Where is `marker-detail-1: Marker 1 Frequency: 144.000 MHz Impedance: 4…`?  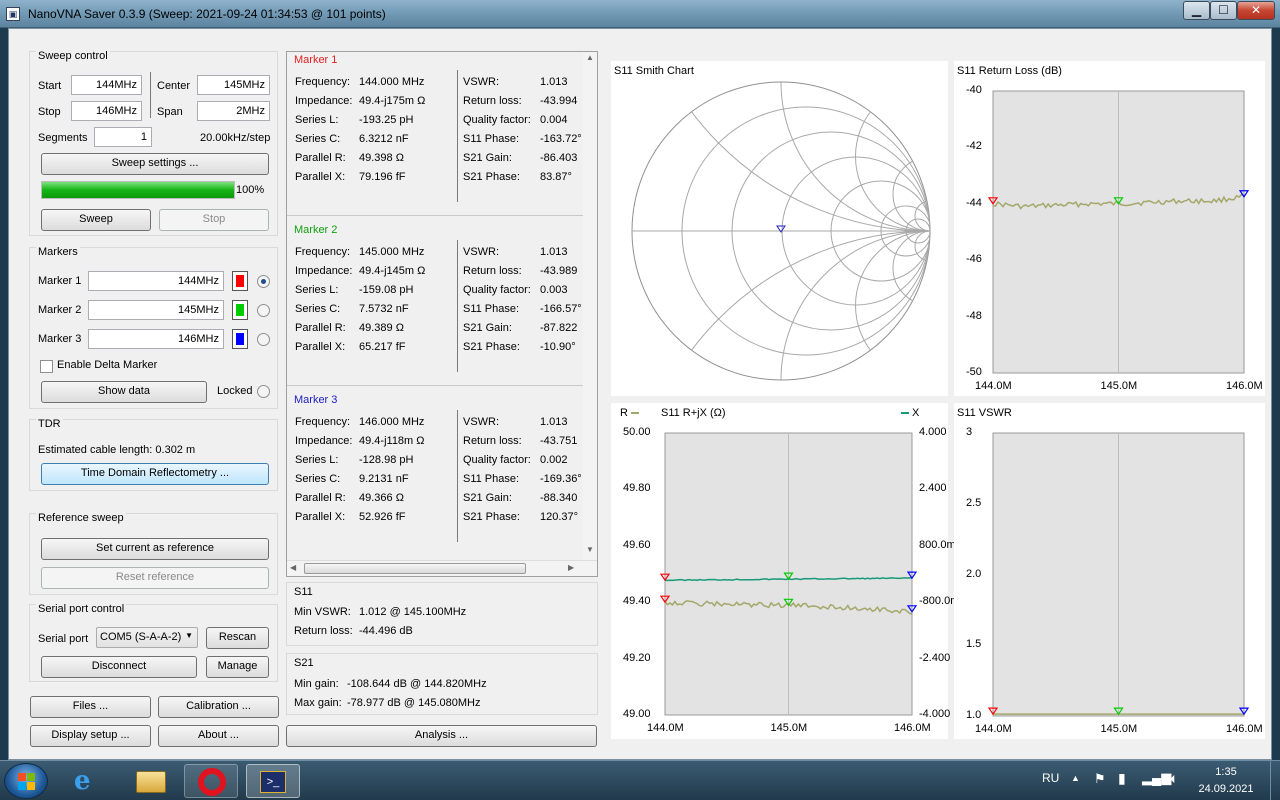
marker-detail-1: Marker 1 Frequency: 144.000 MHz Impedance: 4… is located at coordinates (435, 135).